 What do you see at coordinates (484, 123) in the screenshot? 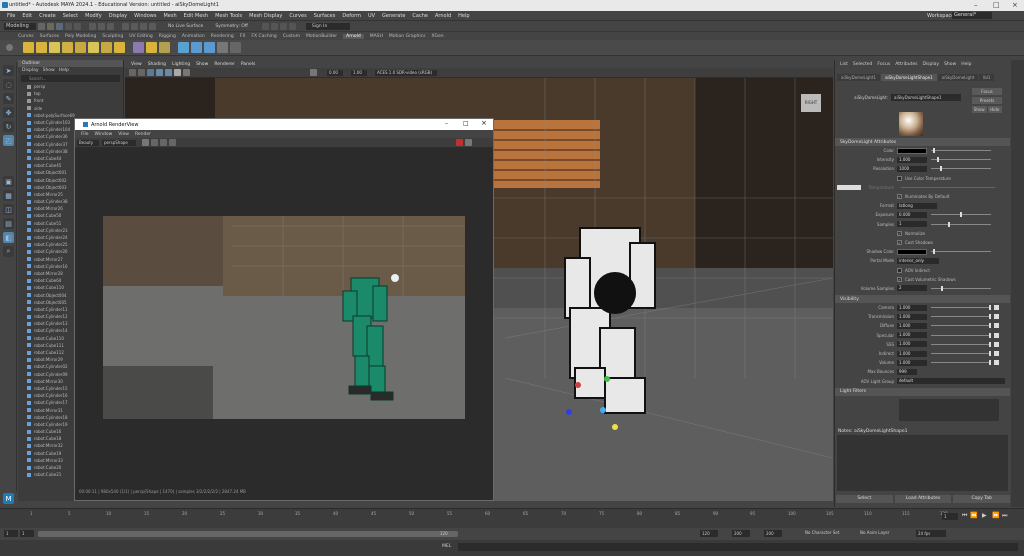
I see `render-close-icon: ×` at bounding box center [484, 123].